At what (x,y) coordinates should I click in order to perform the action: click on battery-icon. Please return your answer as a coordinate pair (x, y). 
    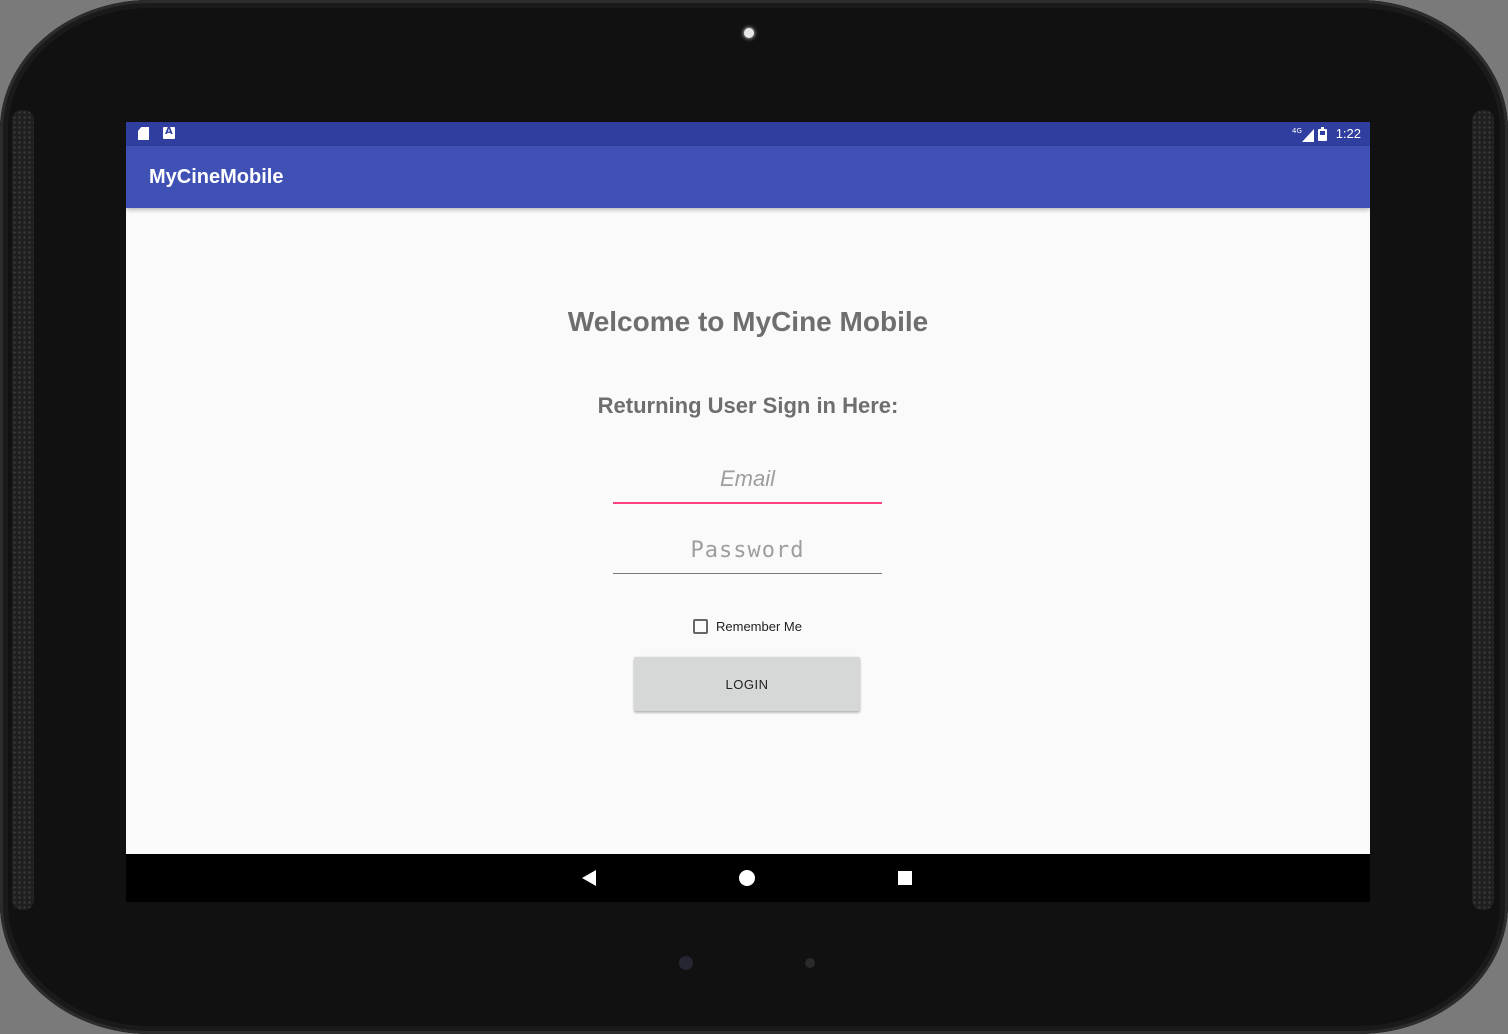
    Looking at the image, I should click on (1322, 134).